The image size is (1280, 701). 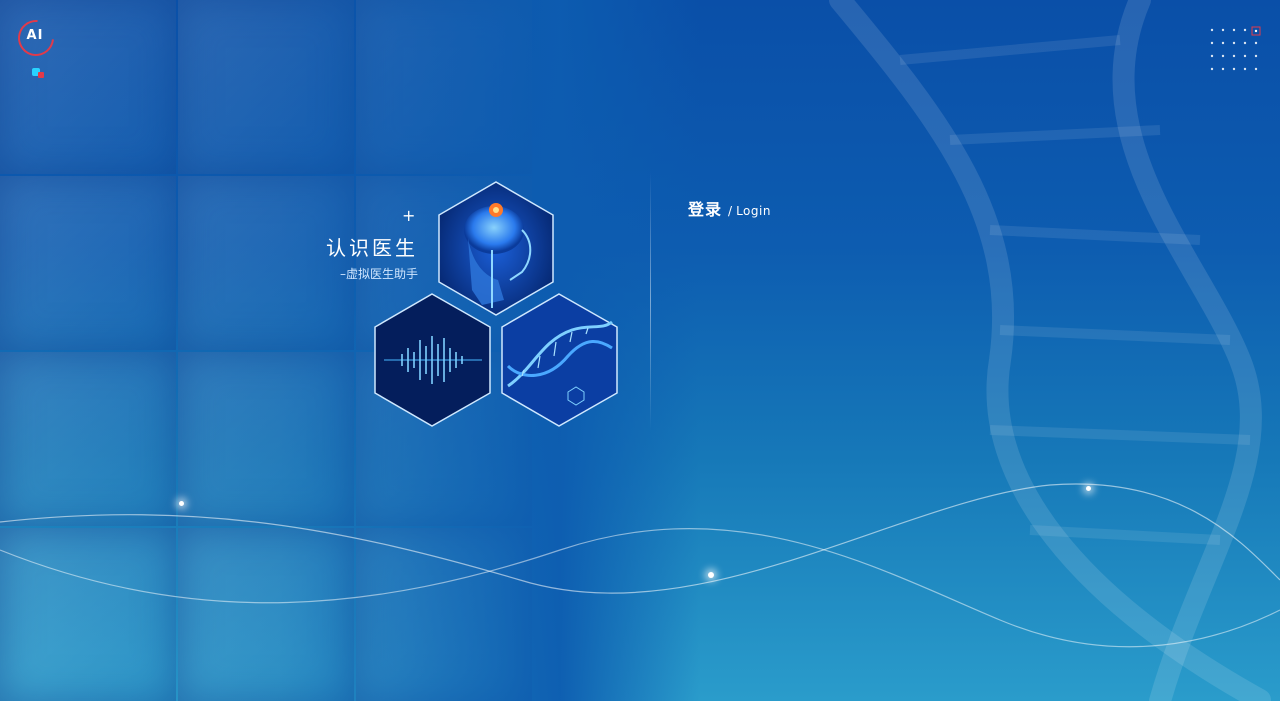 What do you see at coordinates (36, 46) in the screenshot?
I see `ai-logo: AI` at bounding box center [36, 46].